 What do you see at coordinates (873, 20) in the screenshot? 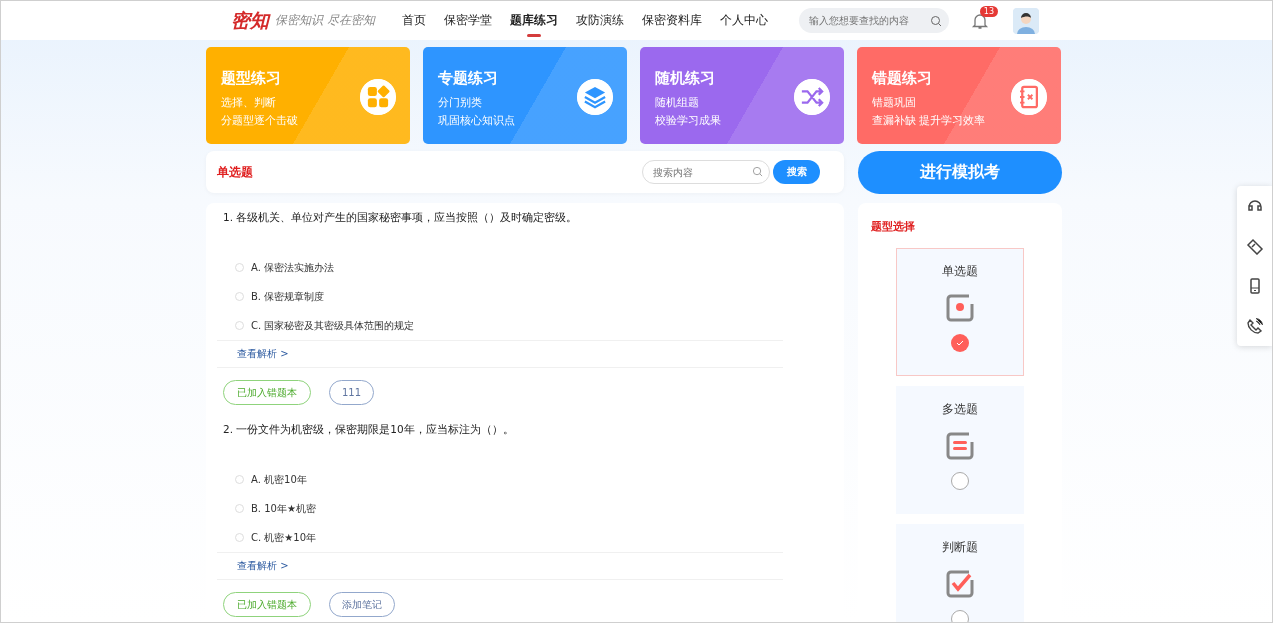
I see `search-field: 输入您想要查找的内容` at bounding box center [873, 20].